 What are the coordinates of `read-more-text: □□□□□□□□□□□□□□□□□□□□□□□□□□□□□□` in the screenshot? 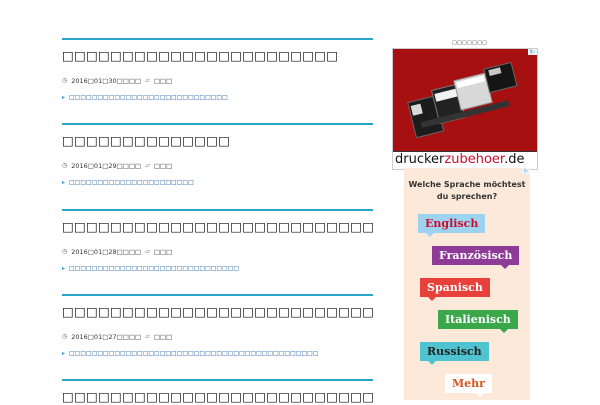 It's located at (154, 268).